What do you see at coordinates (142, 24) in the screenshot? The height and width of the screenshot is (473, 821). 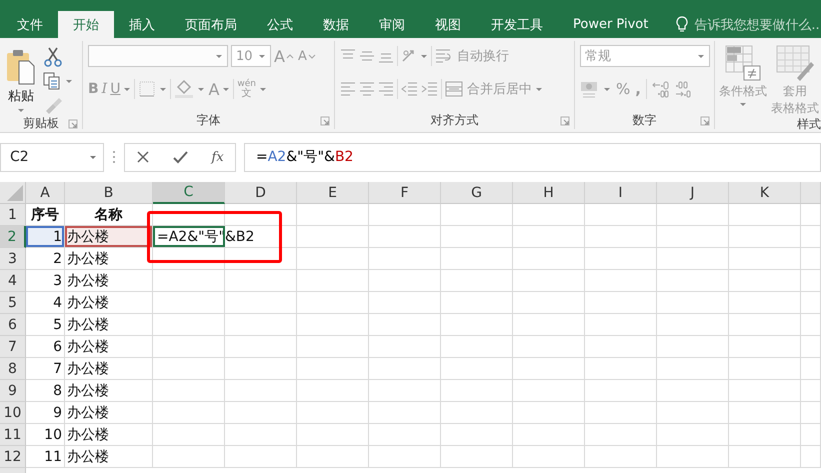 I see `ribbon-tab: 插入` at bounding box center [142, 24].